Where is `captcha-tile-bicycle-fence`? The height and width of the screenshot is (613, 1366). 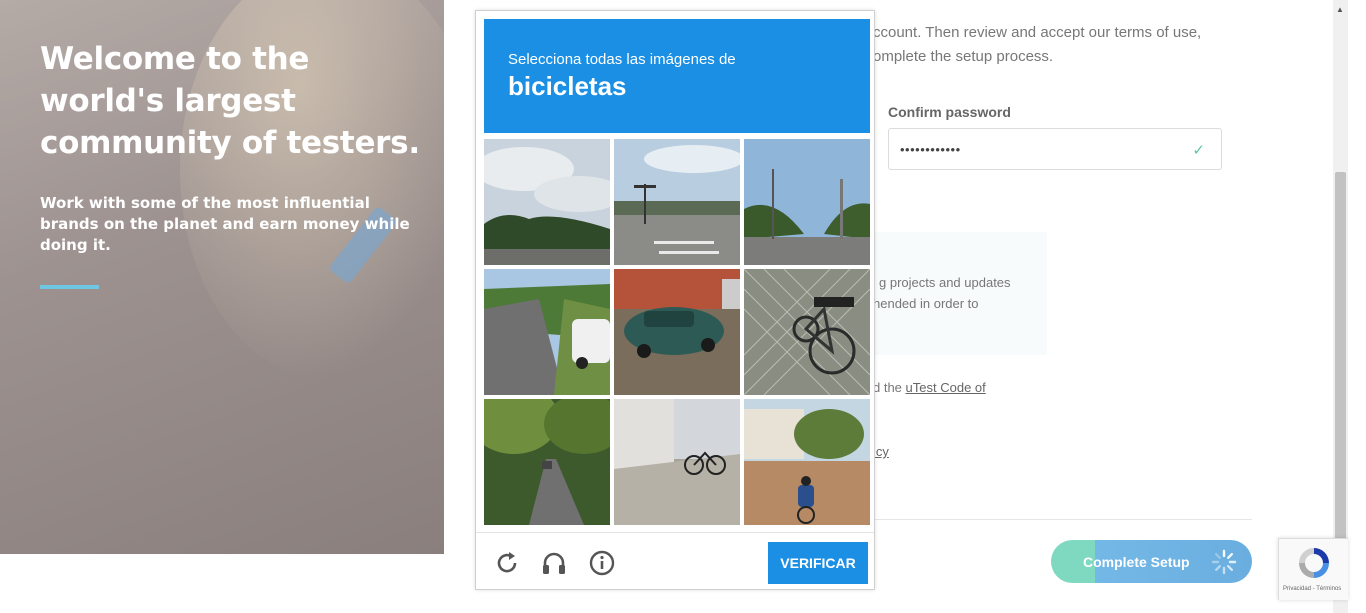 captcha-tile-bicycle-fence is located at coordinates (807, 332).